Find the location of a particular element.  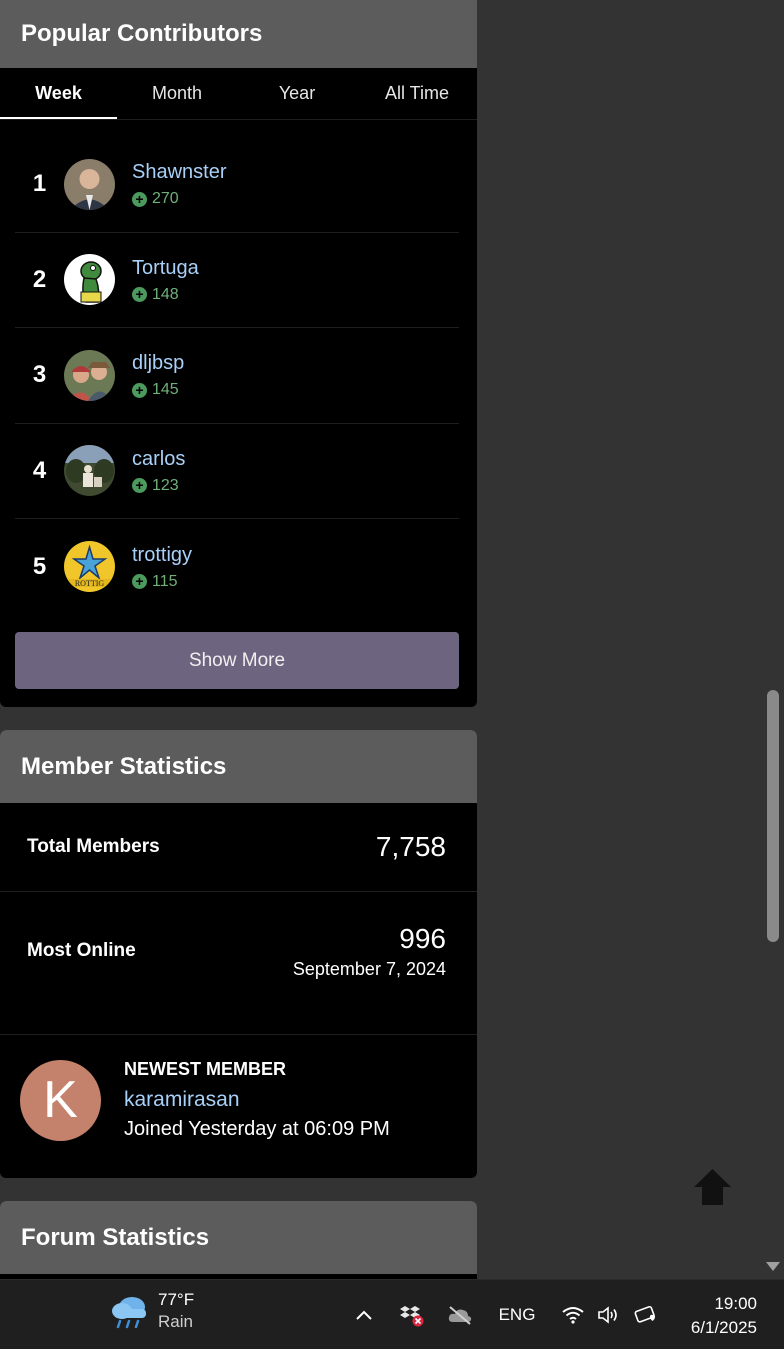

battery-health-icon is located at coordinates (644, 1314).